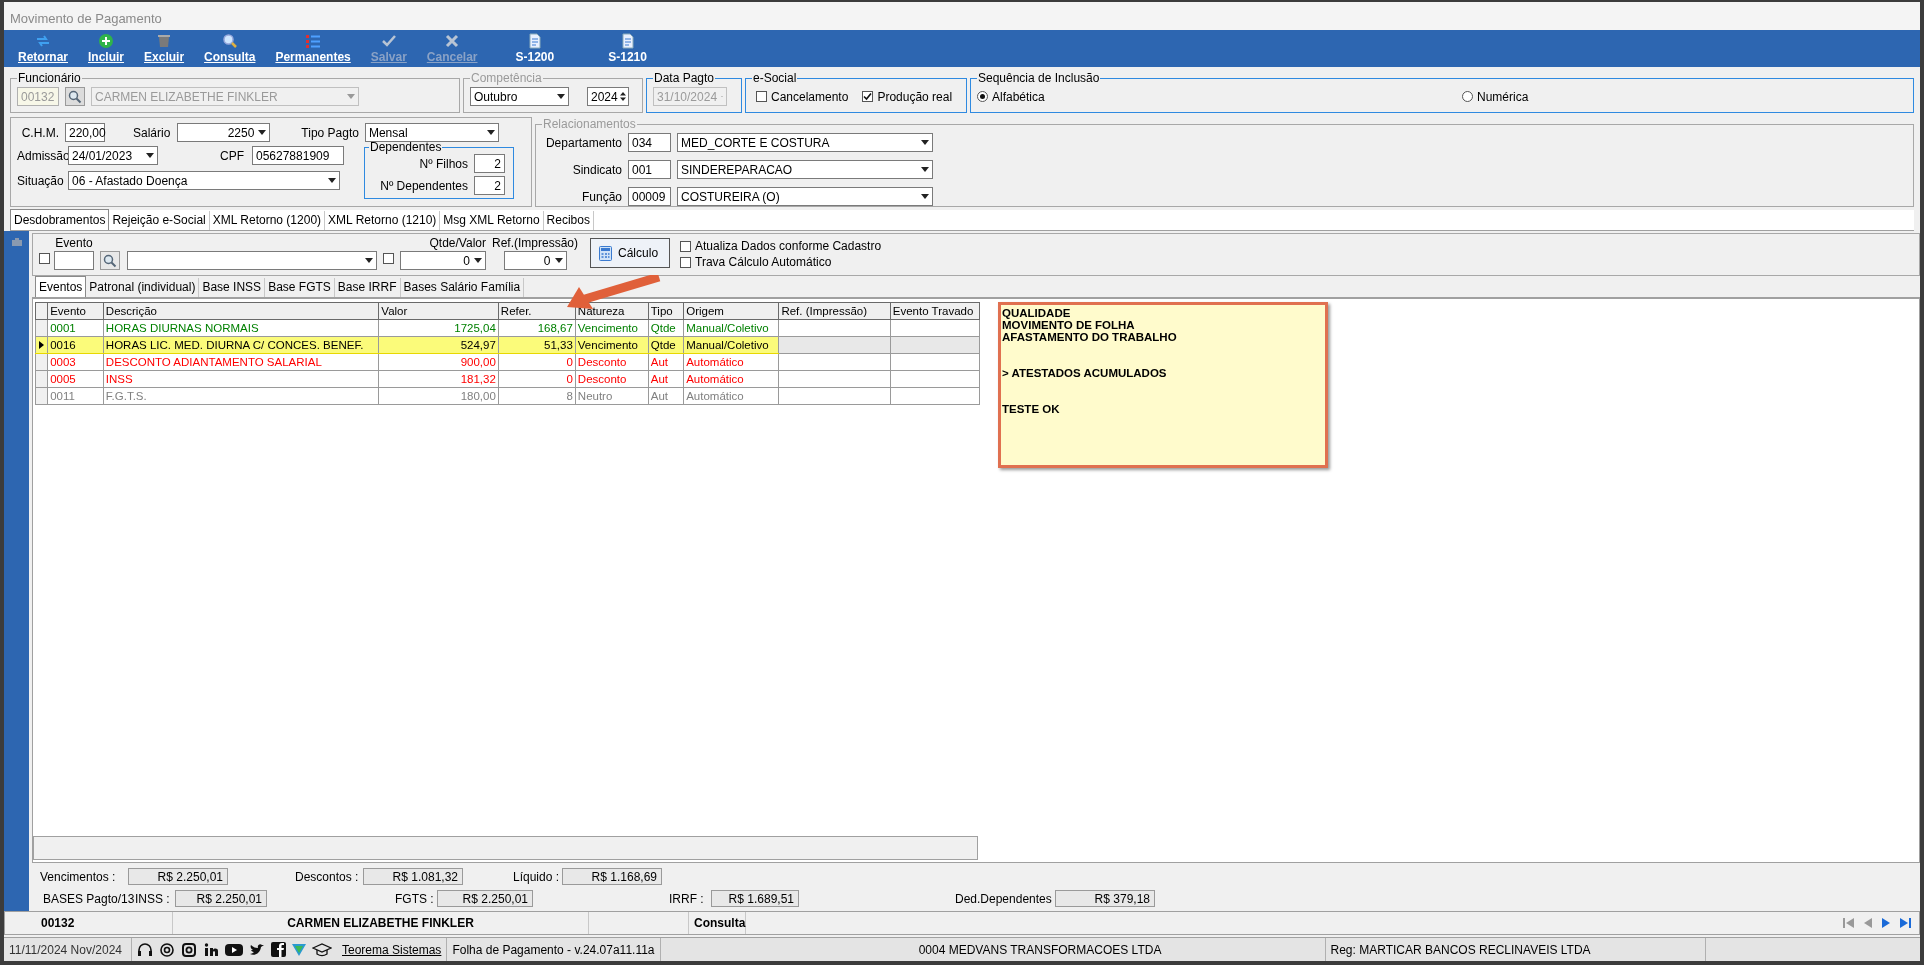 The width and height of the screenshot is (1924, 965). What do you see at coordinates (1018, 96) in the screenshot?
I see `radio-label: Alfabética` at bounding box center [1018, 96].